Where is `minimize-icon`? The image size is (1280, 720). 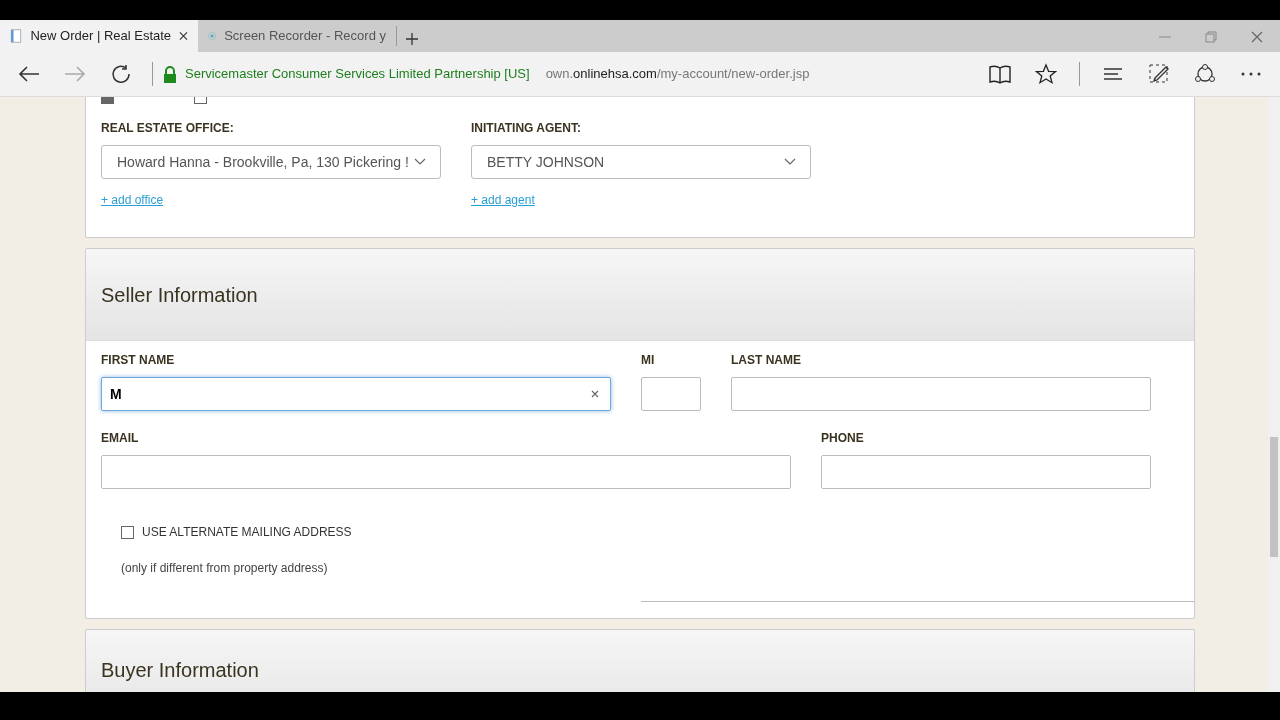 minimize-icon is located at coordinates (1165, 36).